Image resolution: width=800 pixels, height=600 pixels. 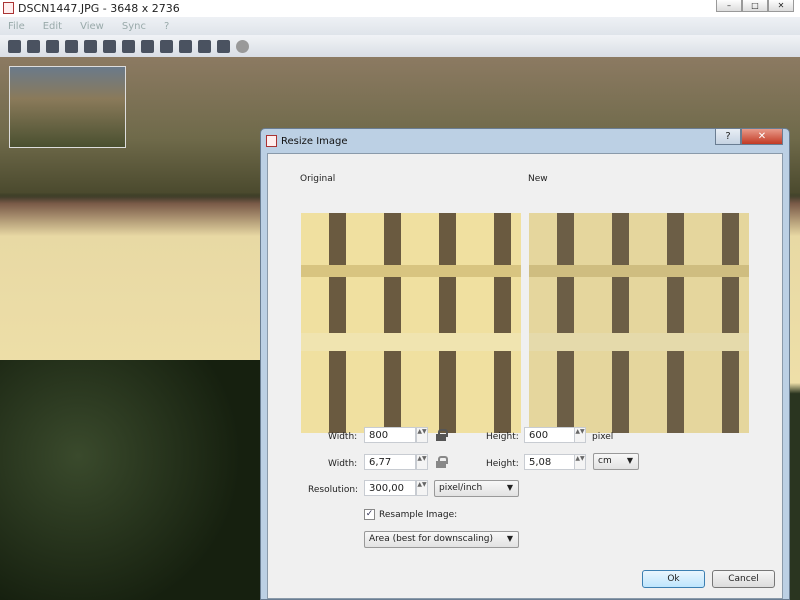 I want to click on window-title: DSCN1447.JPG - 3648 x 2736, so click(x=99, y=8).